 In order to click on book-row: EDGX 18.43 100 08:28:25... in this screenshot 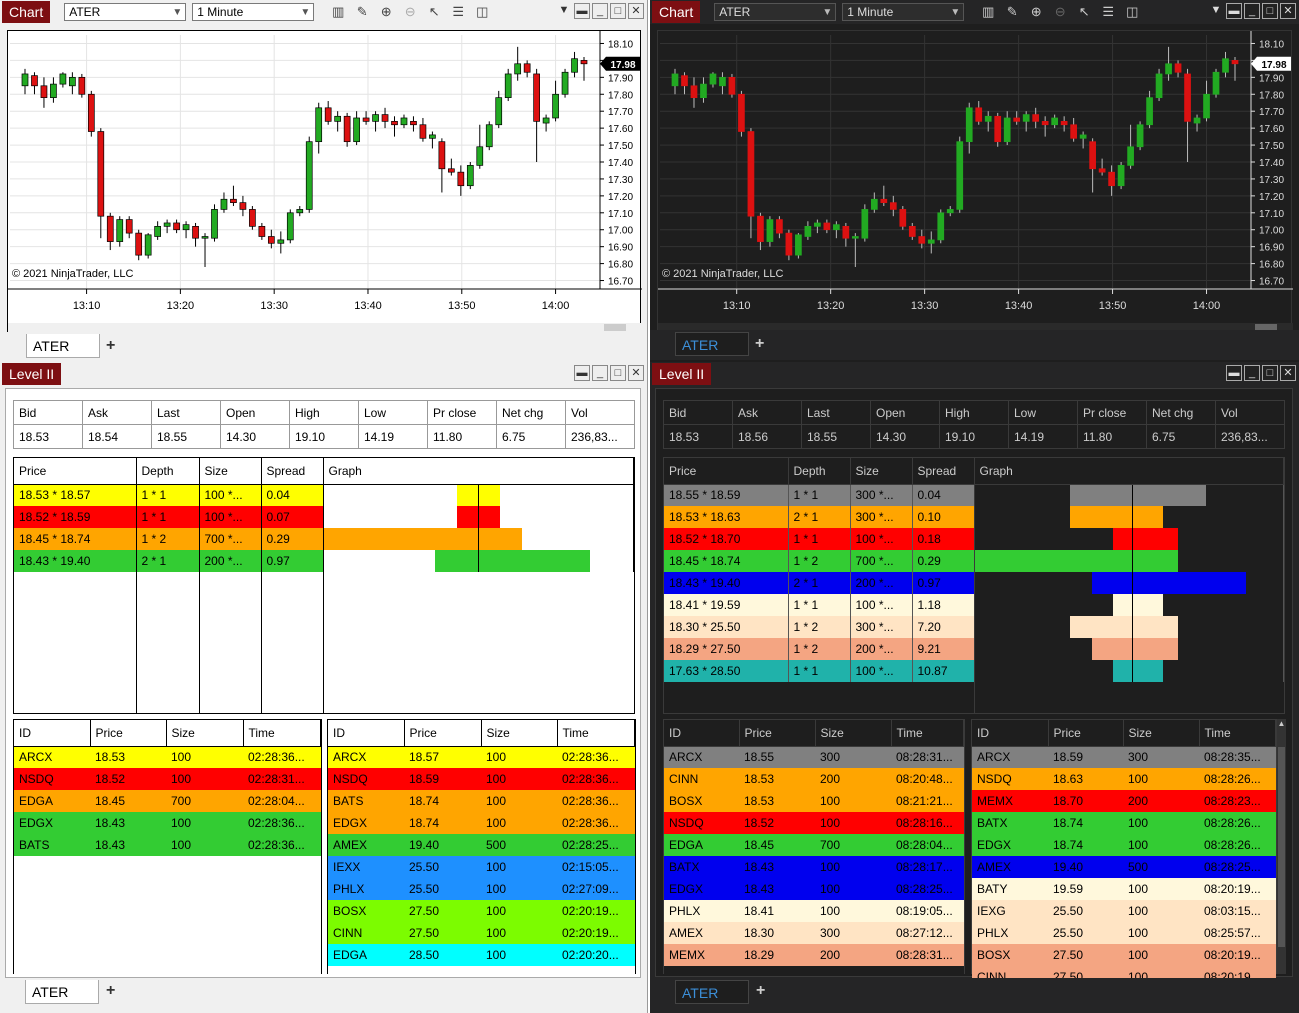, I will do `click(814, 889)`.